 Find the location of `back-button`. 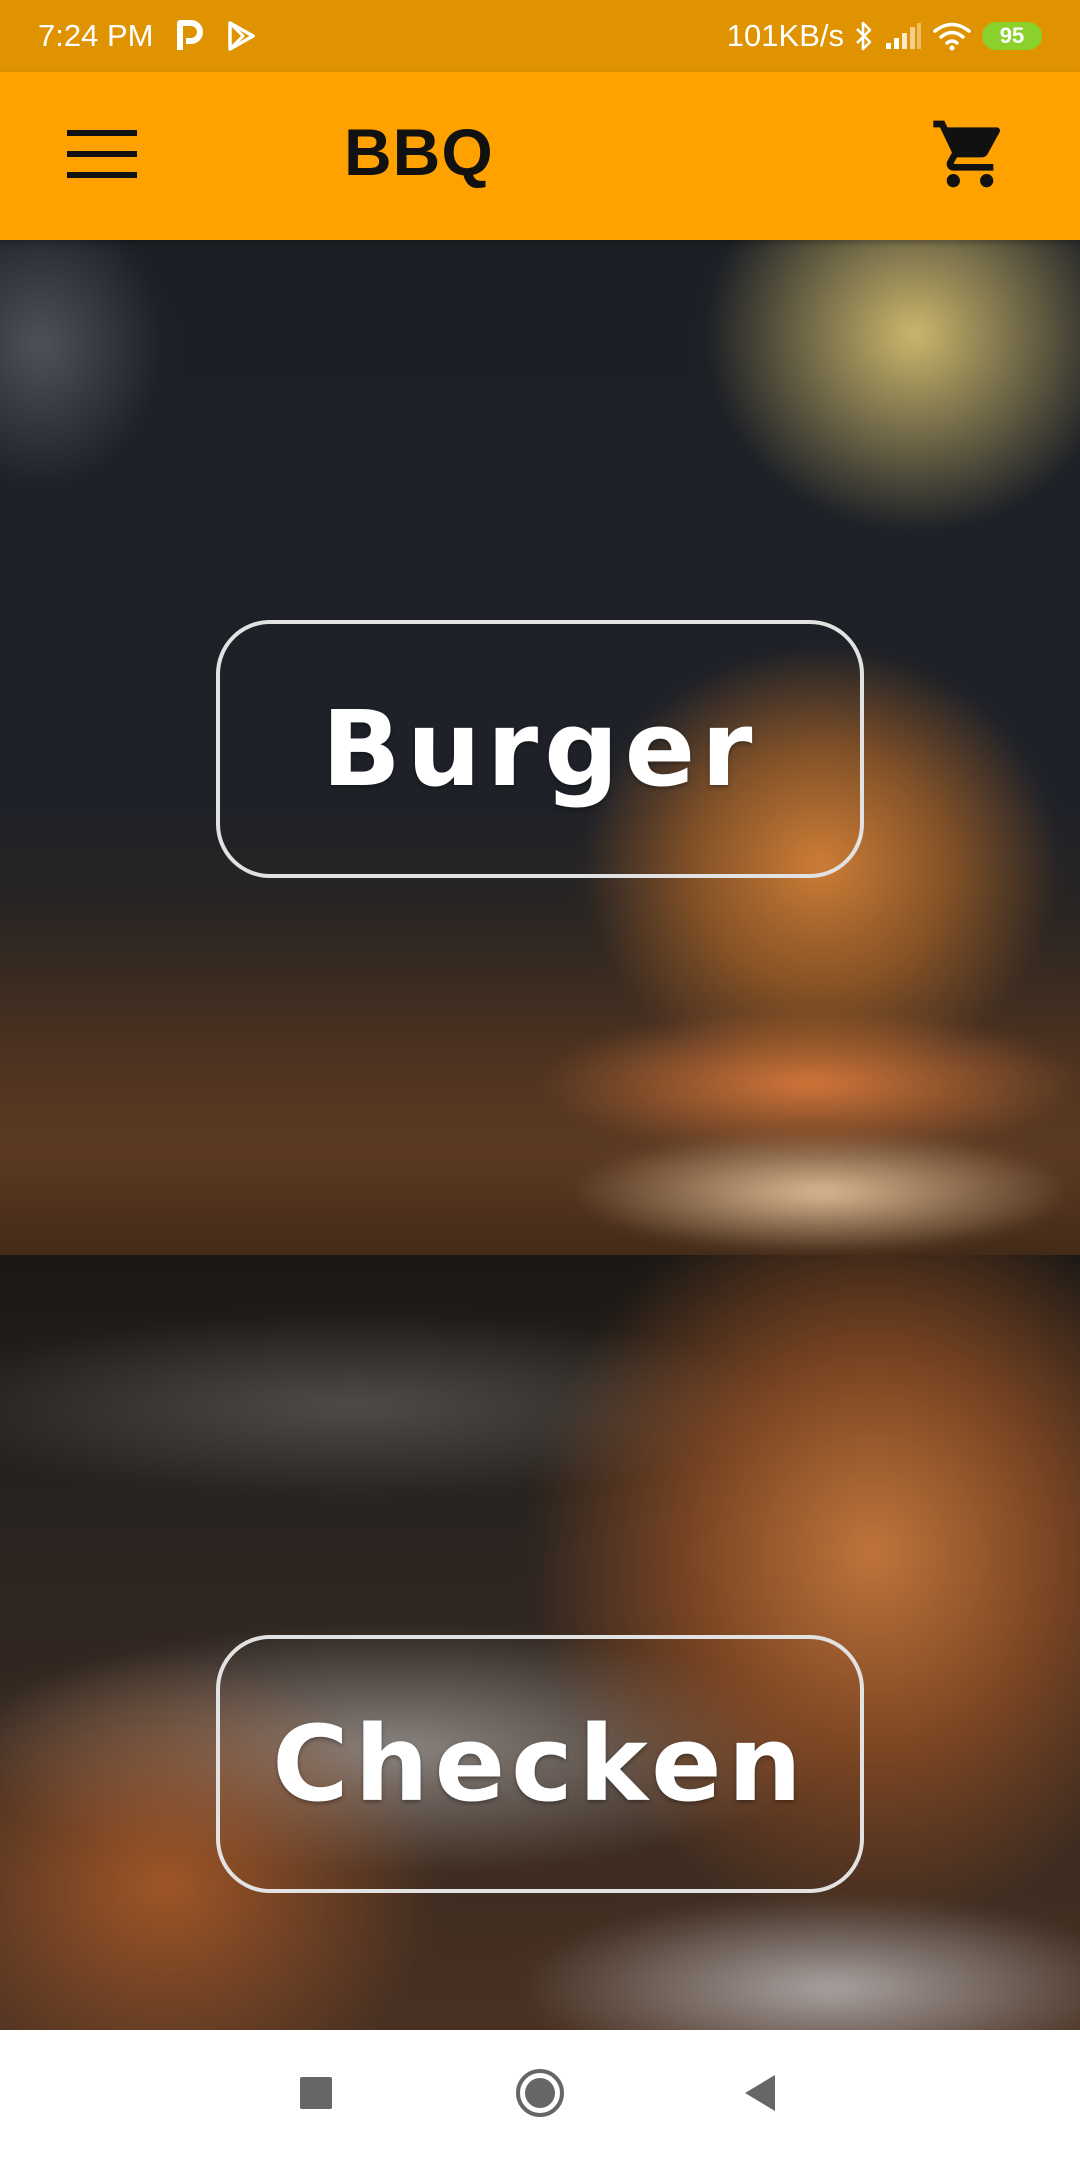

back-button is located at coordinates (760, 2095).